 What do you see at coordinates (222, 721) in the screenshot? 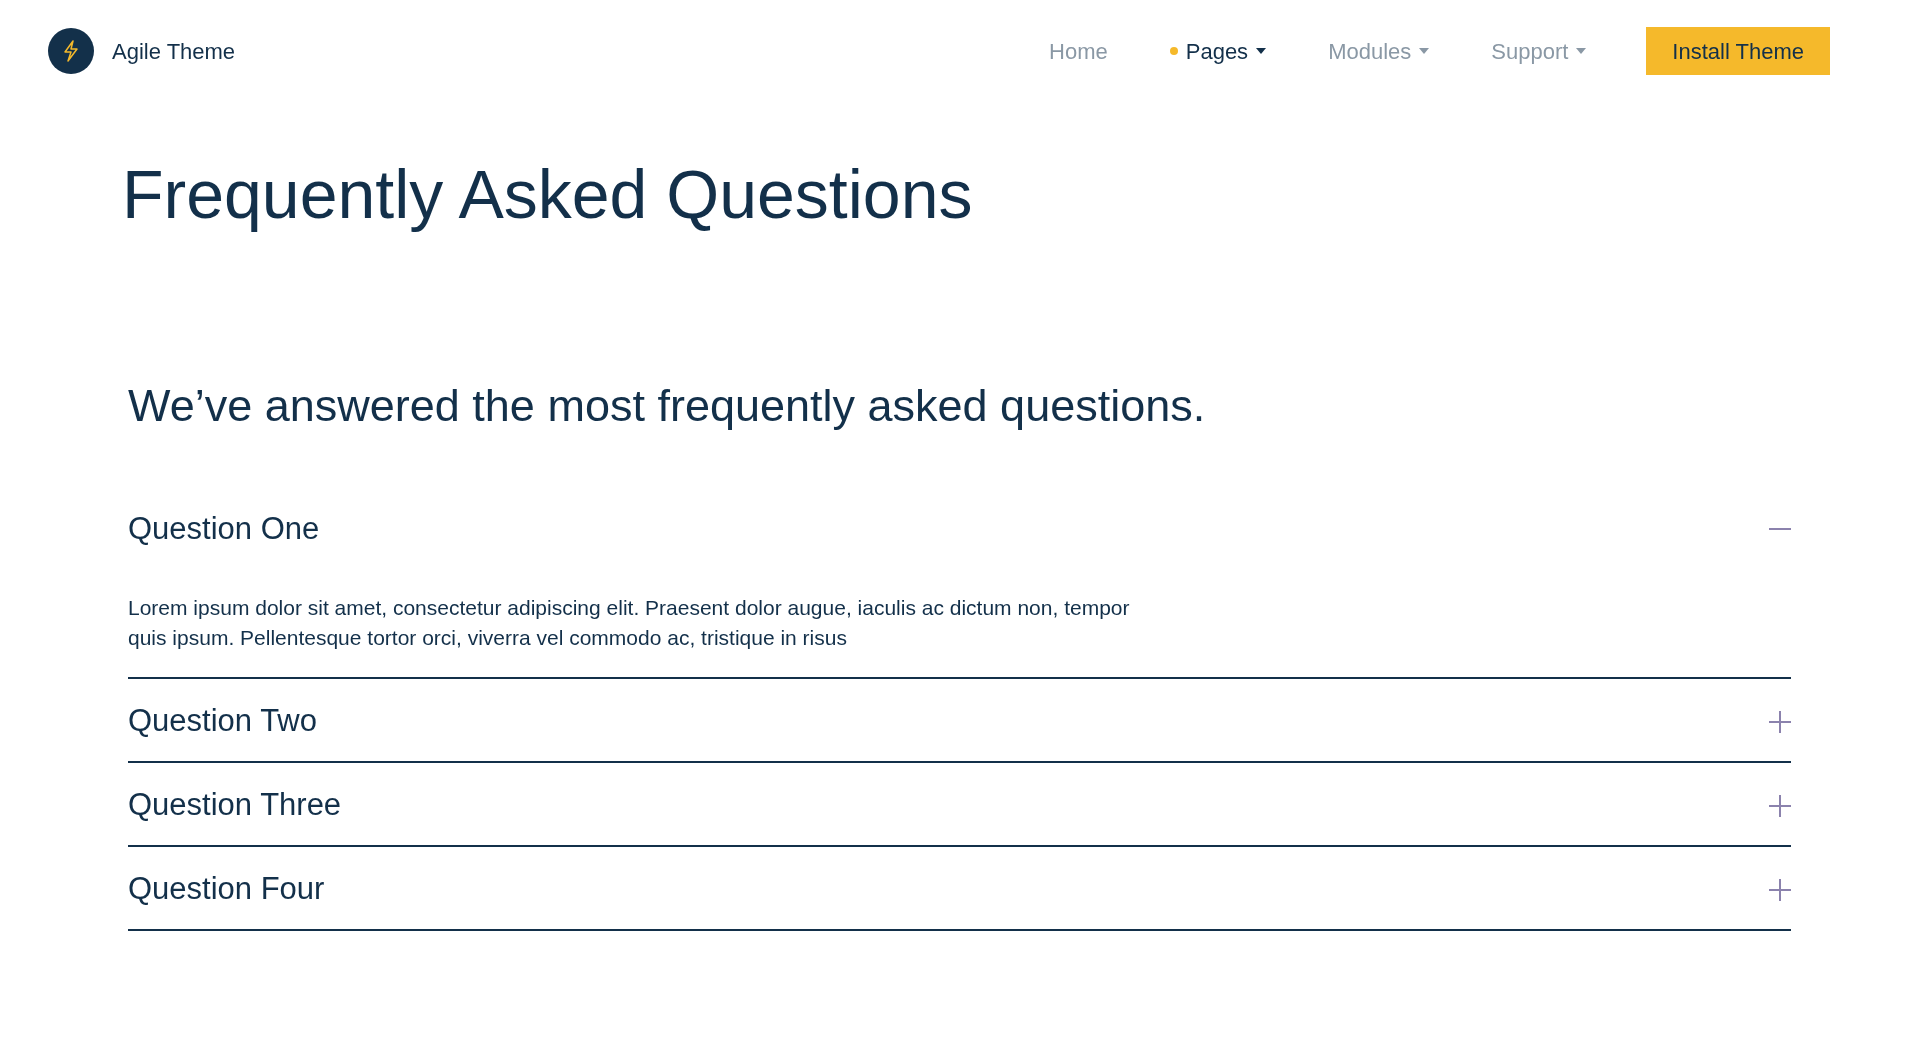
I see `question-title: Question Two` at bounding box center [222, 721].